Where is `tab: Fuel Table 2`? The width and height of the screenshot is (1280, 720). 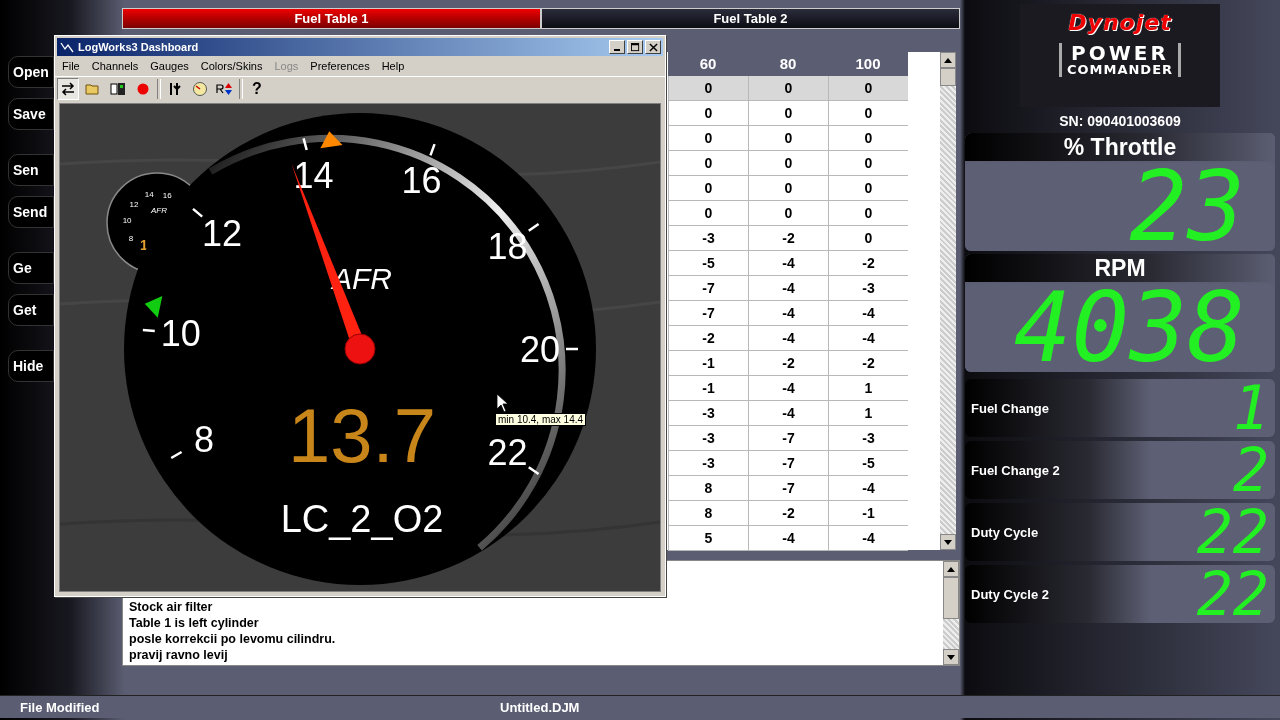 tab: Fuel Table 2 is located at coordinates (750, 18).